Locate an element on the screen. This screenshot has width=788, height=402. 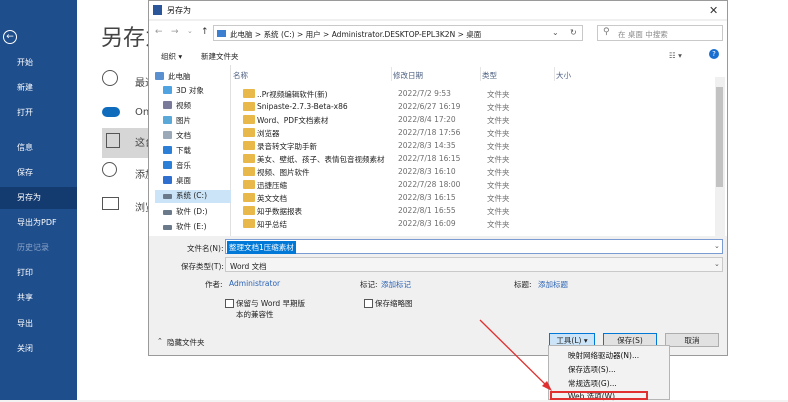
up-icon: ↑ is located at coordinates (205, 32).